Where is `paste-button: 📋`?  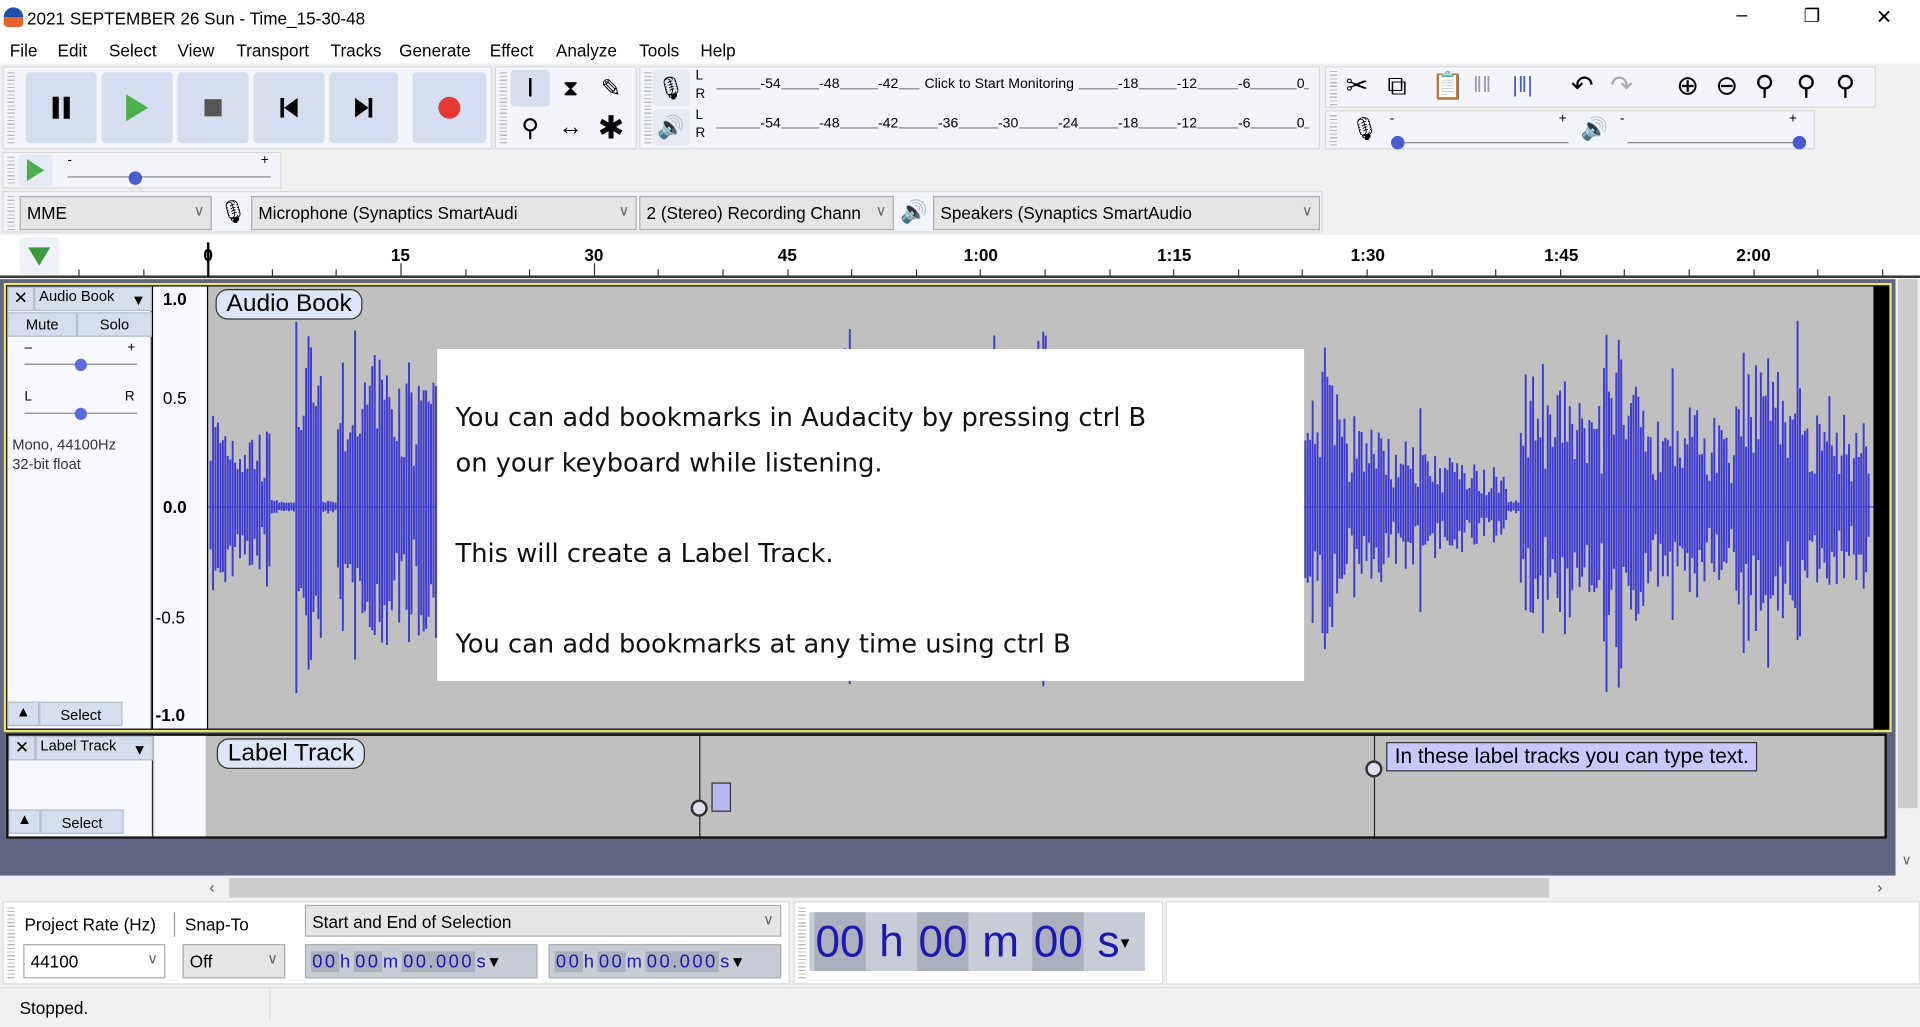
paste-button: 📋 is located at coordinates (1448, 86).